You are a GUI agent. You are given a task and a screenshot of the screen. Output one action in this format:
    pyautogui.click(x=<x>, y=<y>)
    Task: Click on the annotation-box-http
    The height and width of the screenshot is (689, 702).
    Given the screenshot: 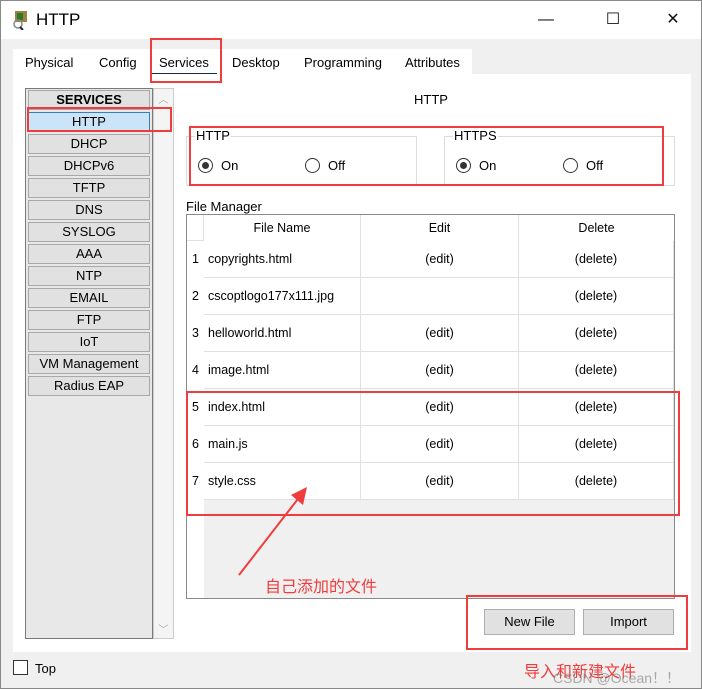 What is the action you would take?
    pyautogui.click(x=99, y=119)
    